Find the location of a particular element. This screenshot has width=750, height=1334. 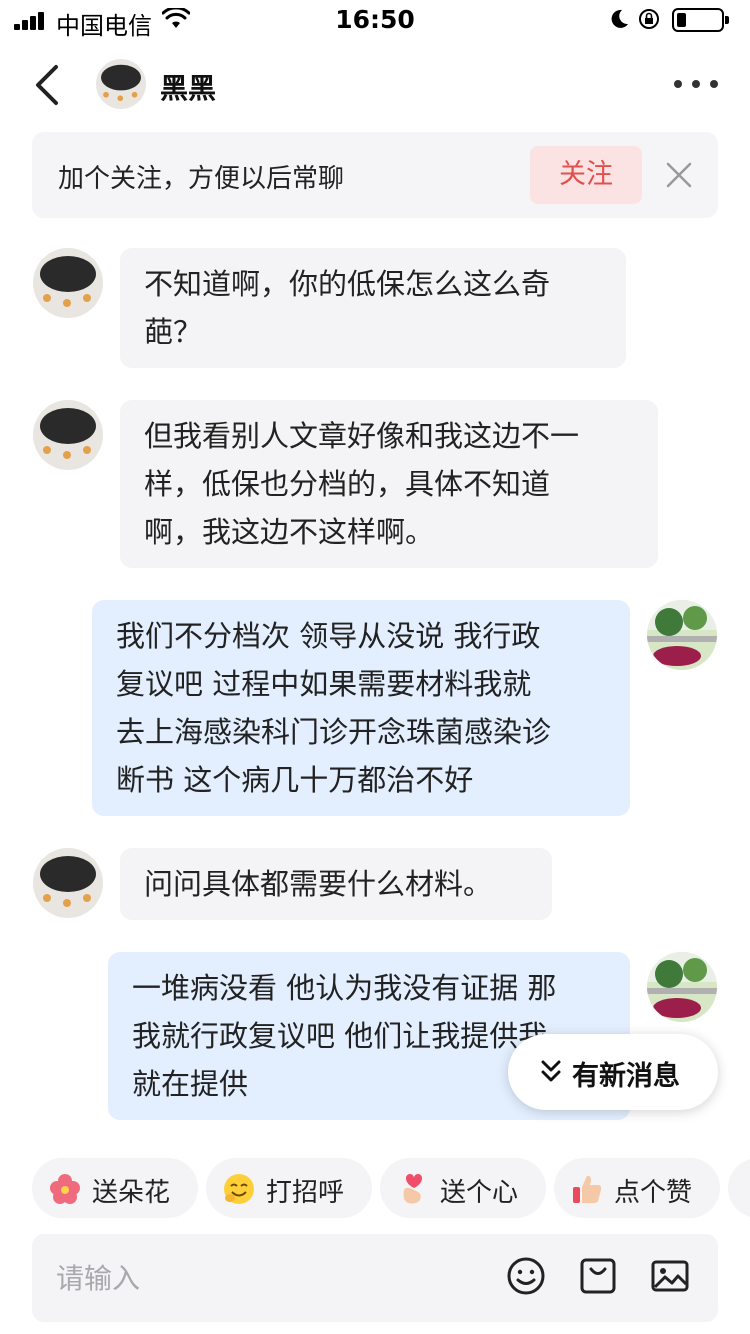

quick-reply-greet: 打招呼 is located at coordinates (289, 1188).